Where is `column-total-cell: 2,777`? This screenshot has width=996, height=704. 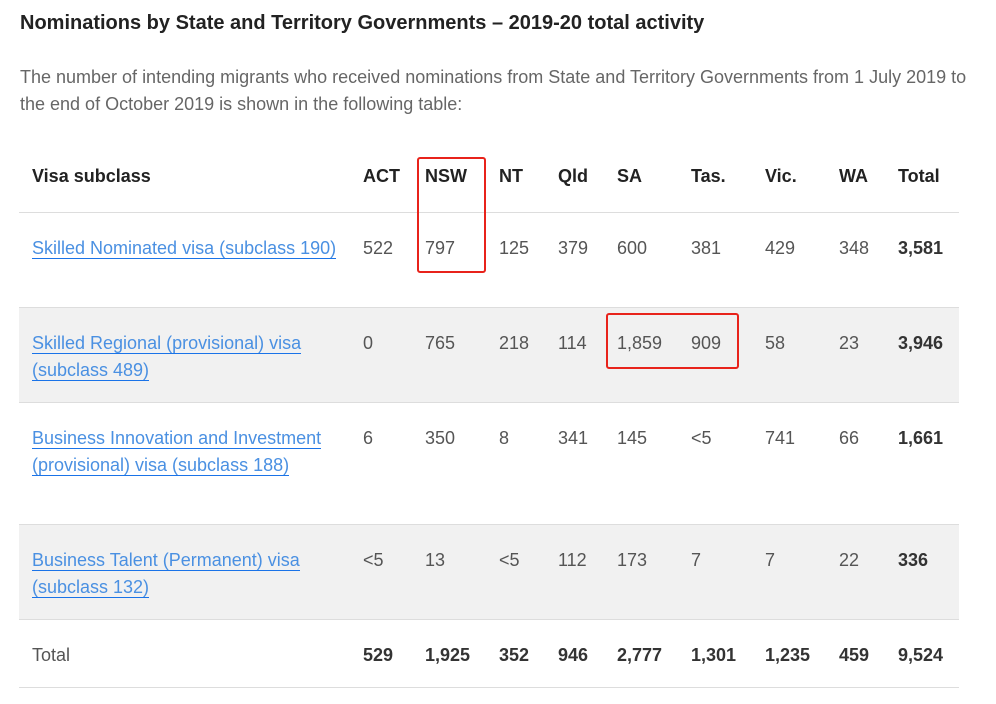 column-total-cell: 2,777 is located at coordinates (642, 653).